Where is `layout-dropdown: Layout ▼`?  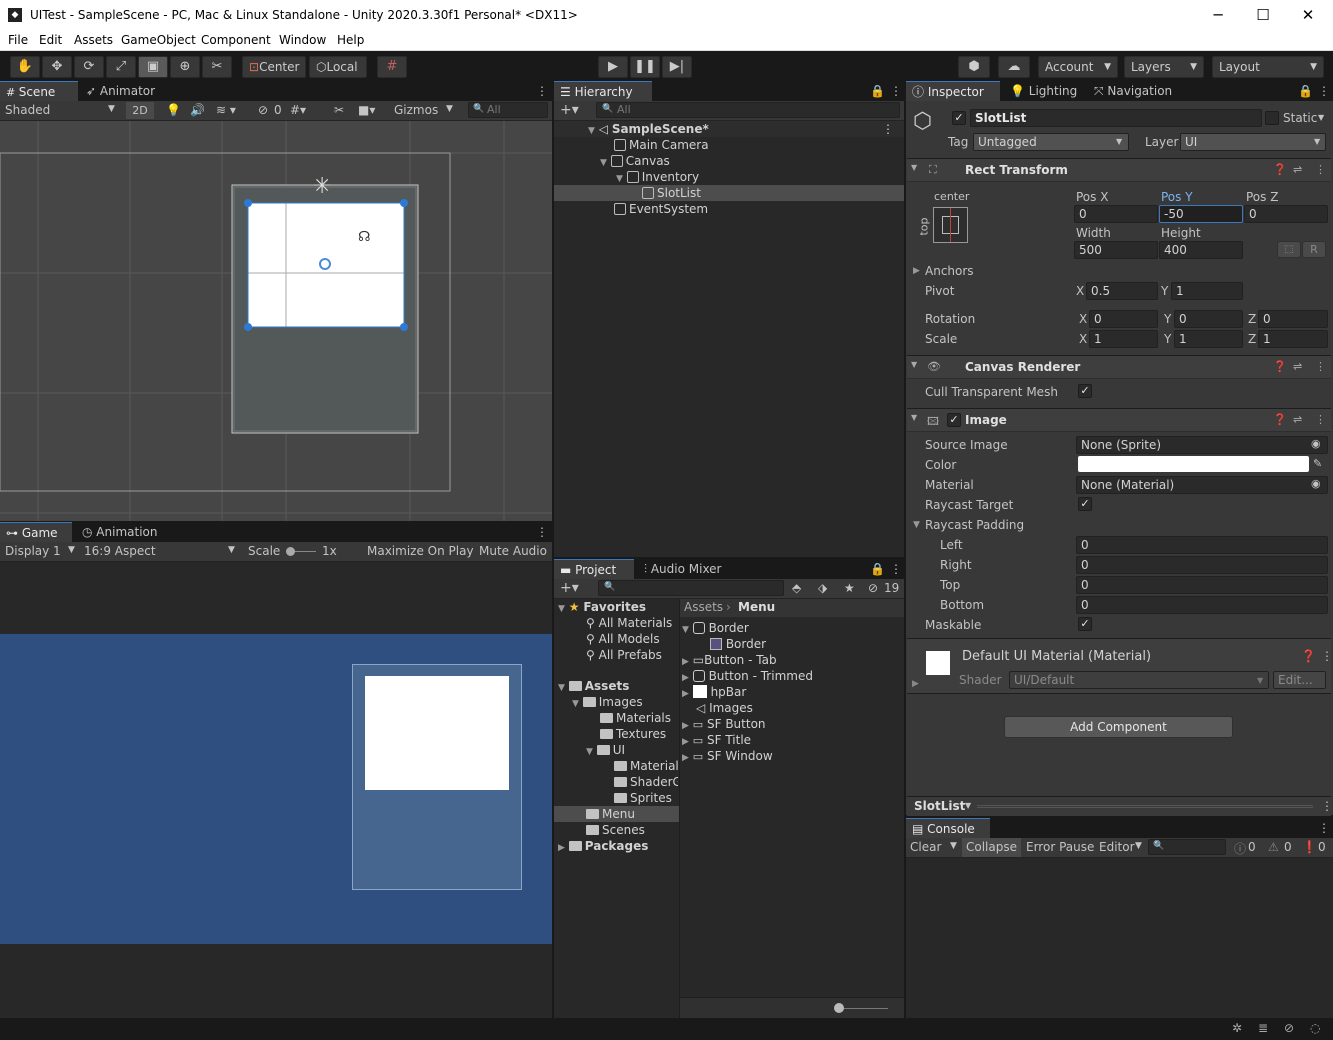
layout-dropdown: Layout ▼ is located at coordinates (1268, 67).